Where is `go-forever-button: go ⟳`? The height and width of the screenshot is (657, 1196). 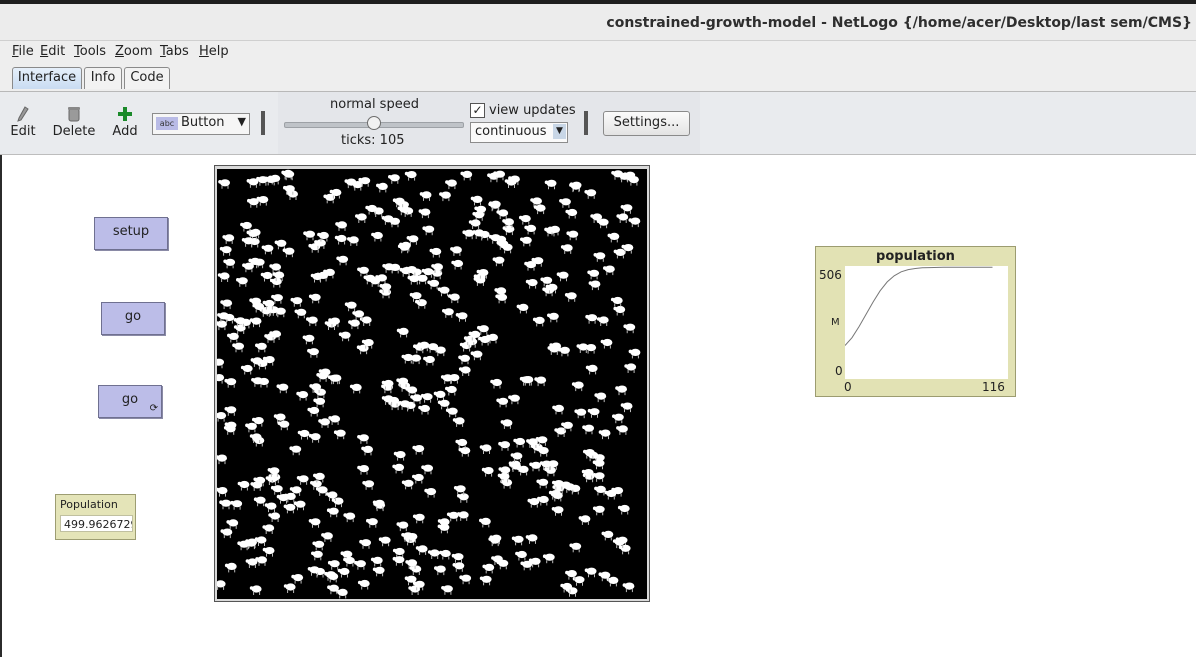
go-forever-button: go ⟳ is located at coordinates (130, 401).